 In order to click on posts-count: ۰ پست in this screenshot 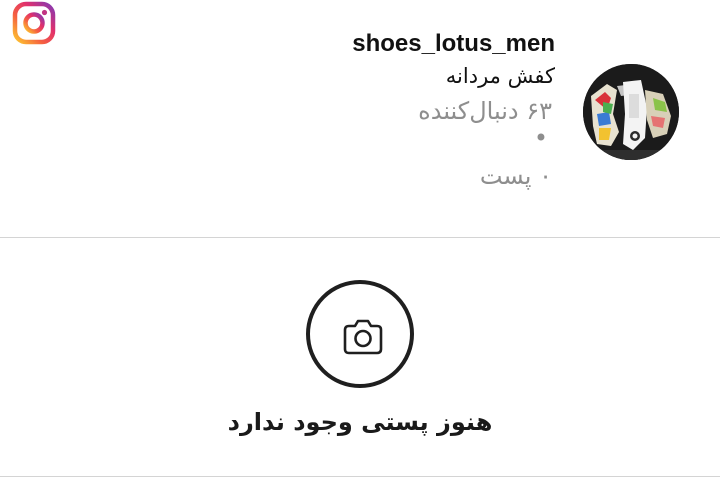, I will do `click(515, 176)`.